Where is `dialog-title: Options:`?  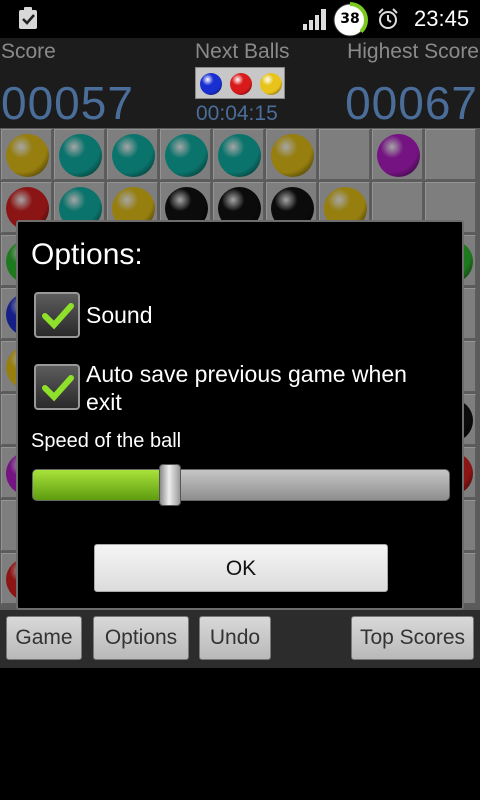
dialog-title: Options: is located at coordinates (87, 254).